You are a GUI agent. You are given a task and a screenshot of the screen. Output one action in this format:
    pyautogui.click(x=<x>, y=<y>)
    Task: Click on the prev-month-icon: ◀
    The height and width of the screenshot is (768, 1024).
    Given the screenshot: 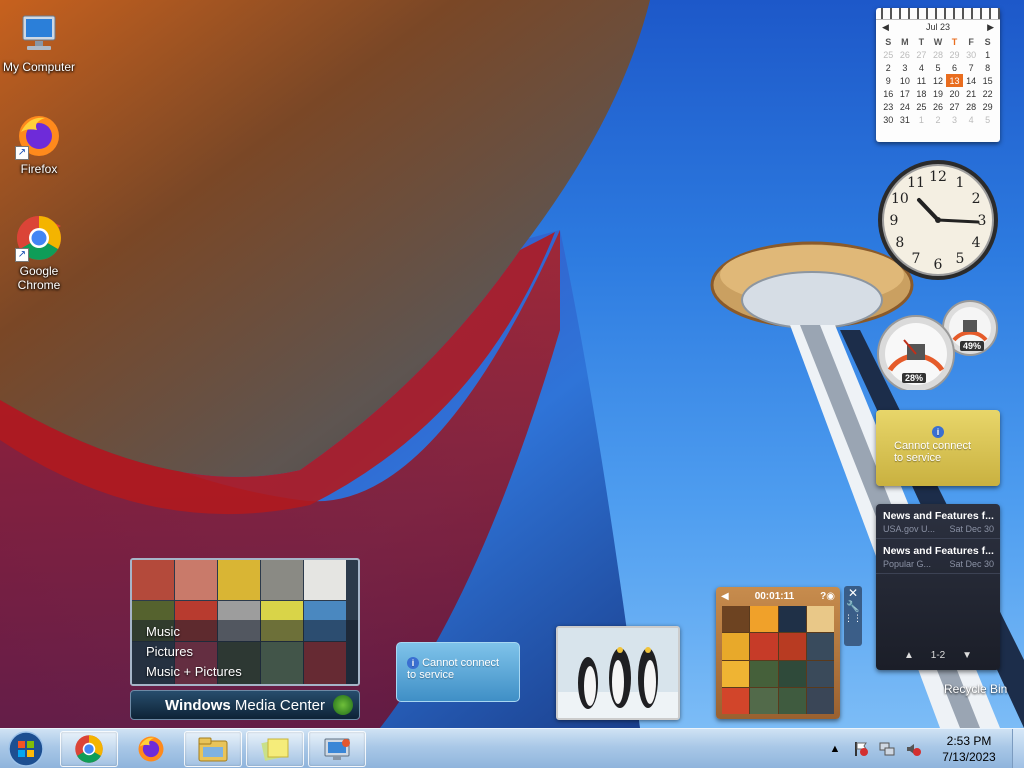 What is the action you would take?
    pyautogui.click(x=885, y=27)
    